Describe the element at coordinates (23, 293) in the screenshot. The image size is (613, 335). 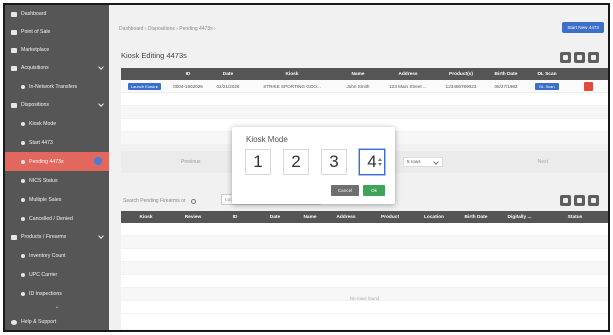
I see `id-inspections-icon` at that location.